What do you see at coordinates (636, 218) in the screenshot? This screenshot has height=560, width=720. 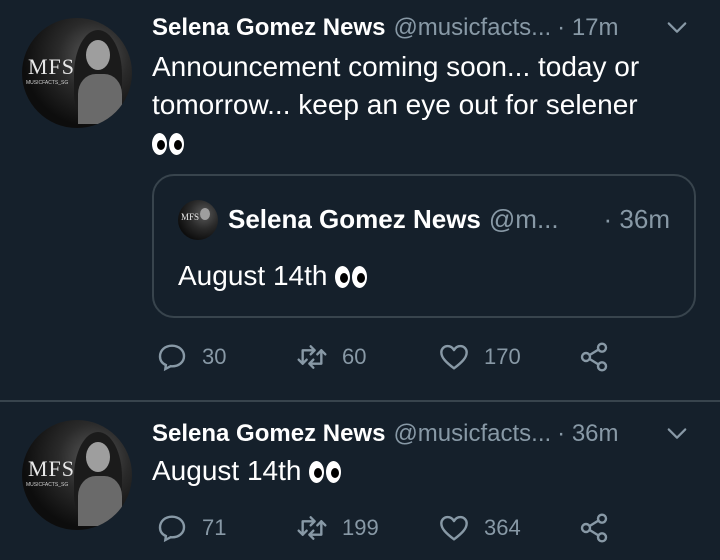 I see `quoted-timestamp: · 36m` at bounding box center [636, 218].